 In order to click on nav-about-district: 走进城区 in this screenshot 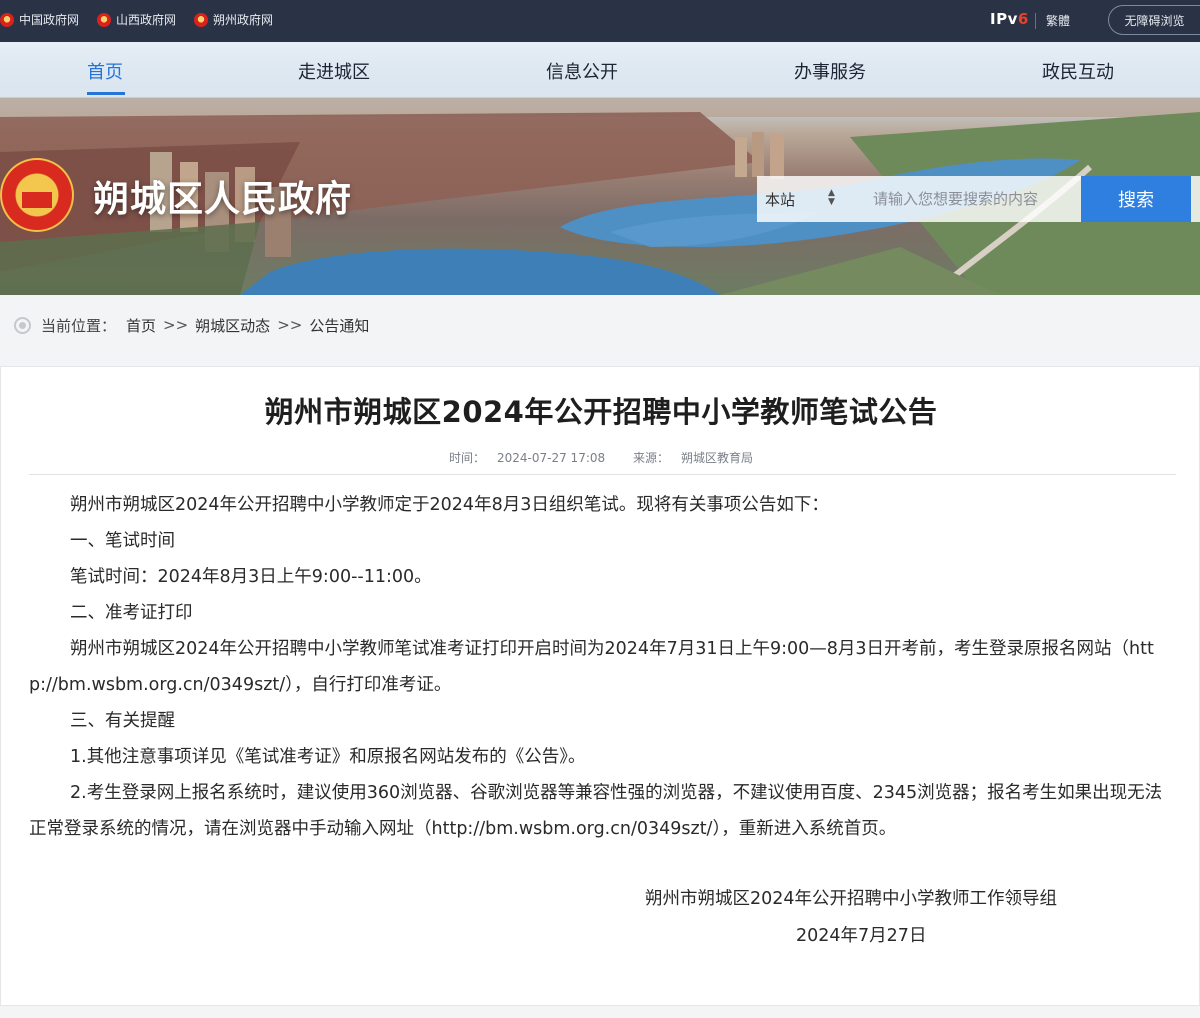, I will do `click(334, 71)`.